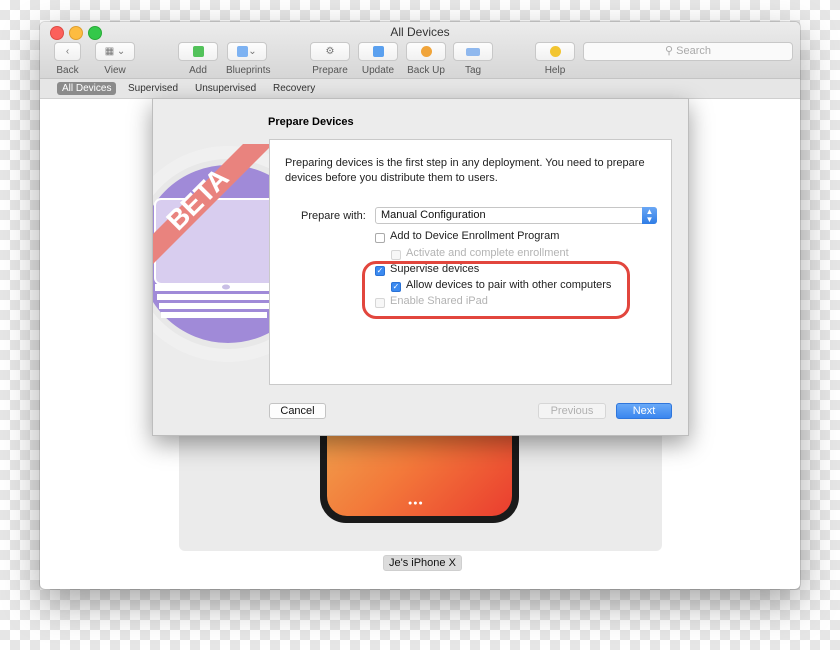 This screenshot has height=650, width=840. I want to click on page-dots-icon: ●●●, so click(416, 503).